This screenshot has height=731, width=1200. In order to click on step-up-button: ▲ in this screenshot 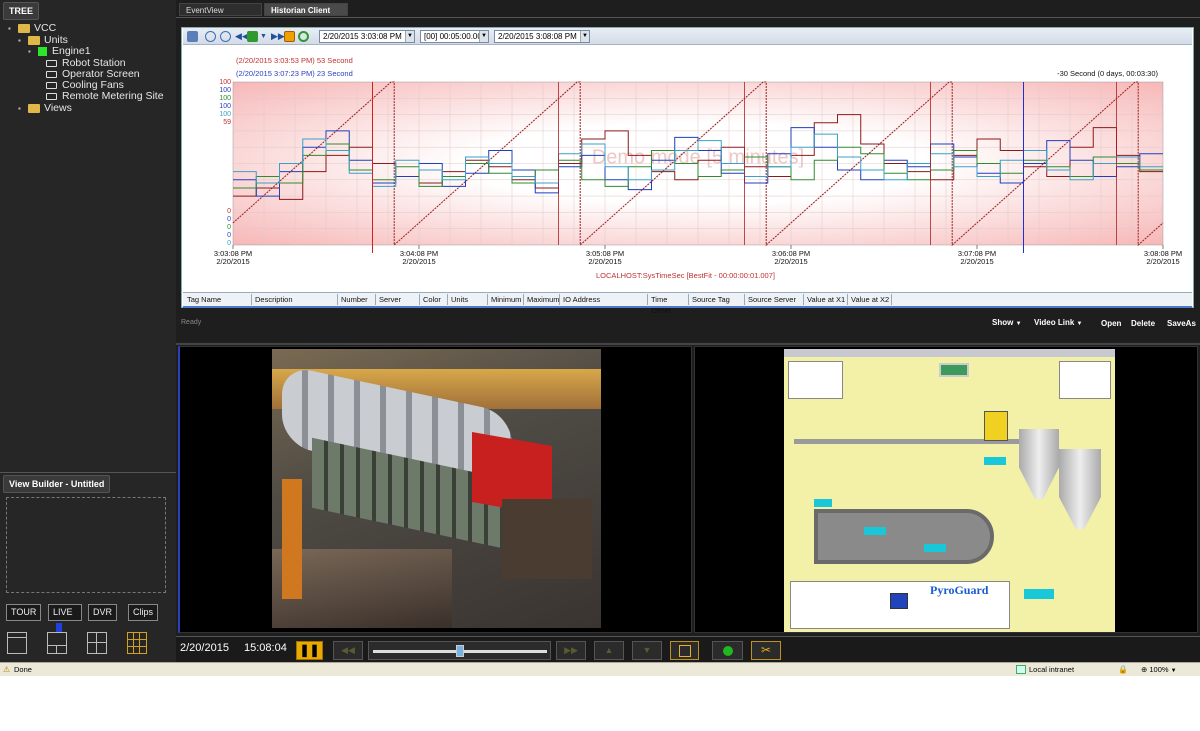, I will do `click(609, 650)`.